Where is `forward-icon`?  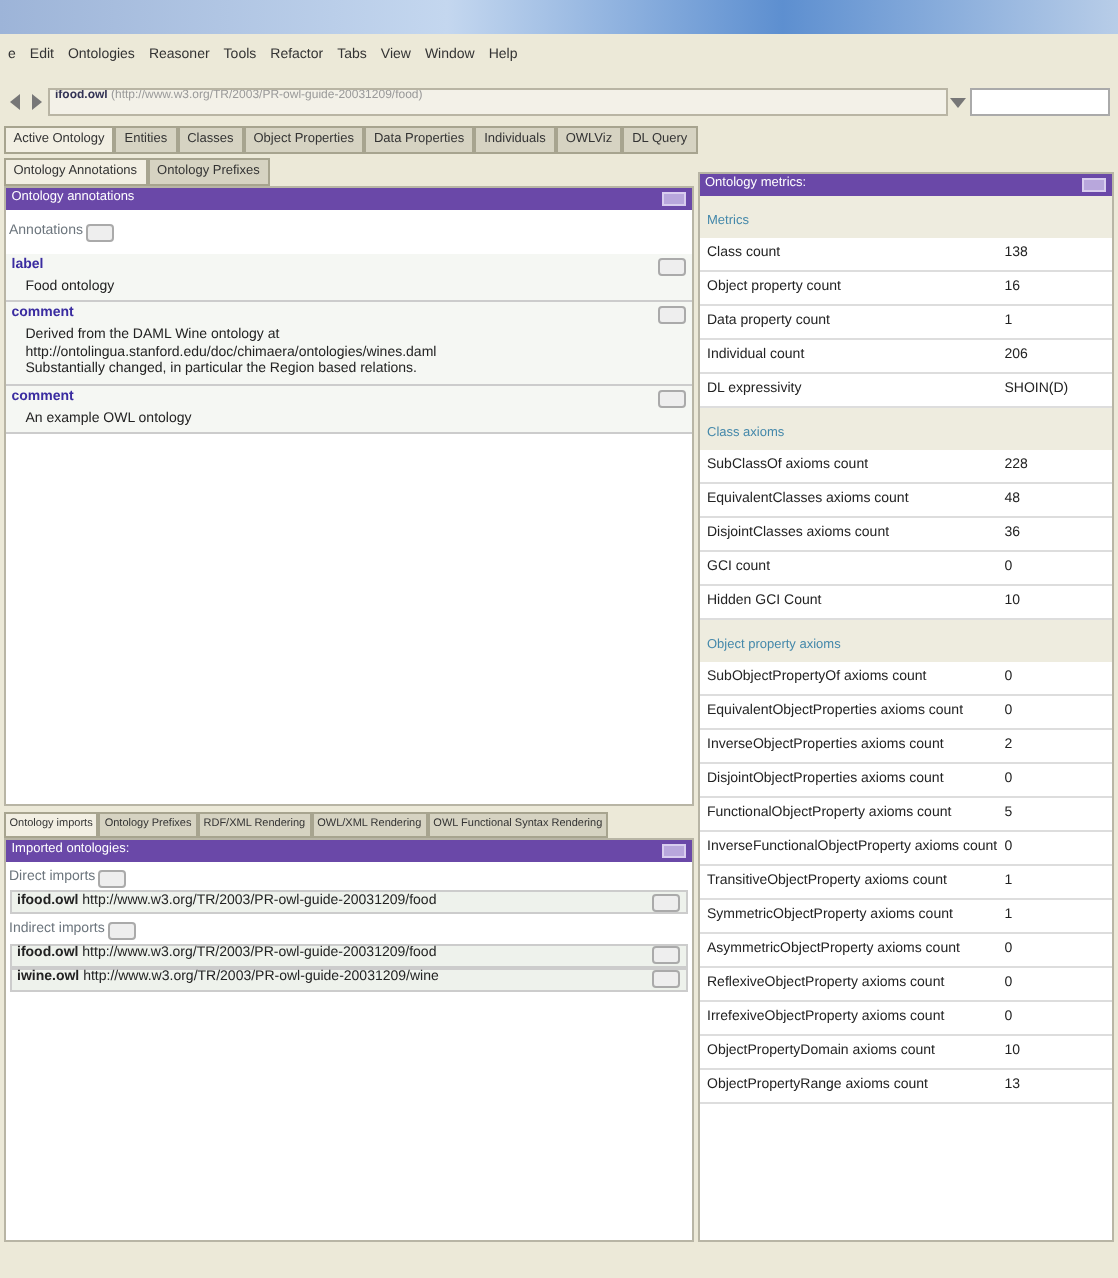
forward-icon is located at coordinates (35, 102).